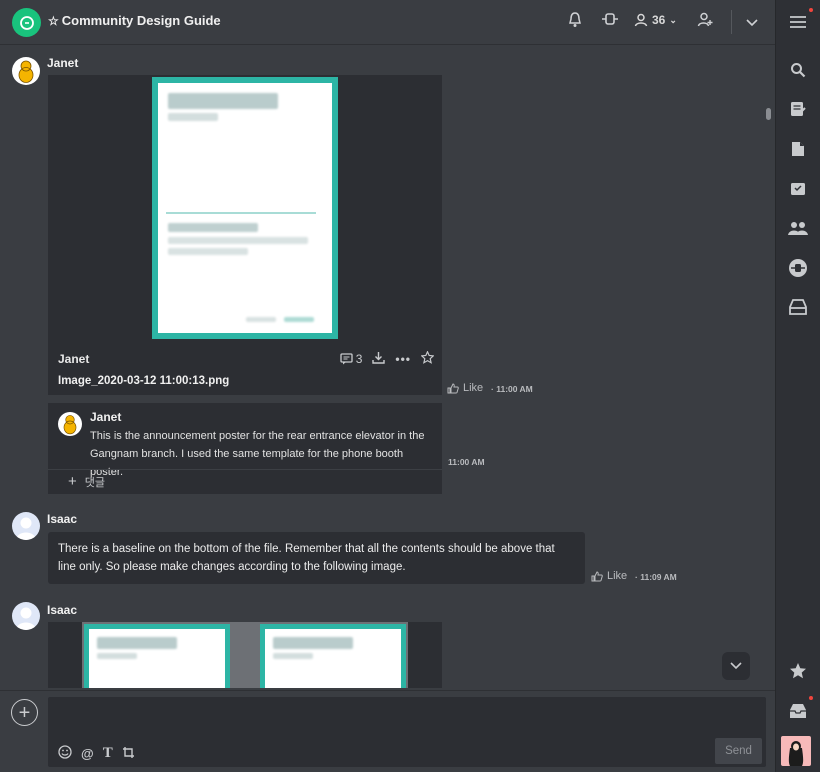  What do you see at coordinates (95, 482) in the screenshot?
I see `add-comment-label: 댓글` at bounding box center [95, 482].